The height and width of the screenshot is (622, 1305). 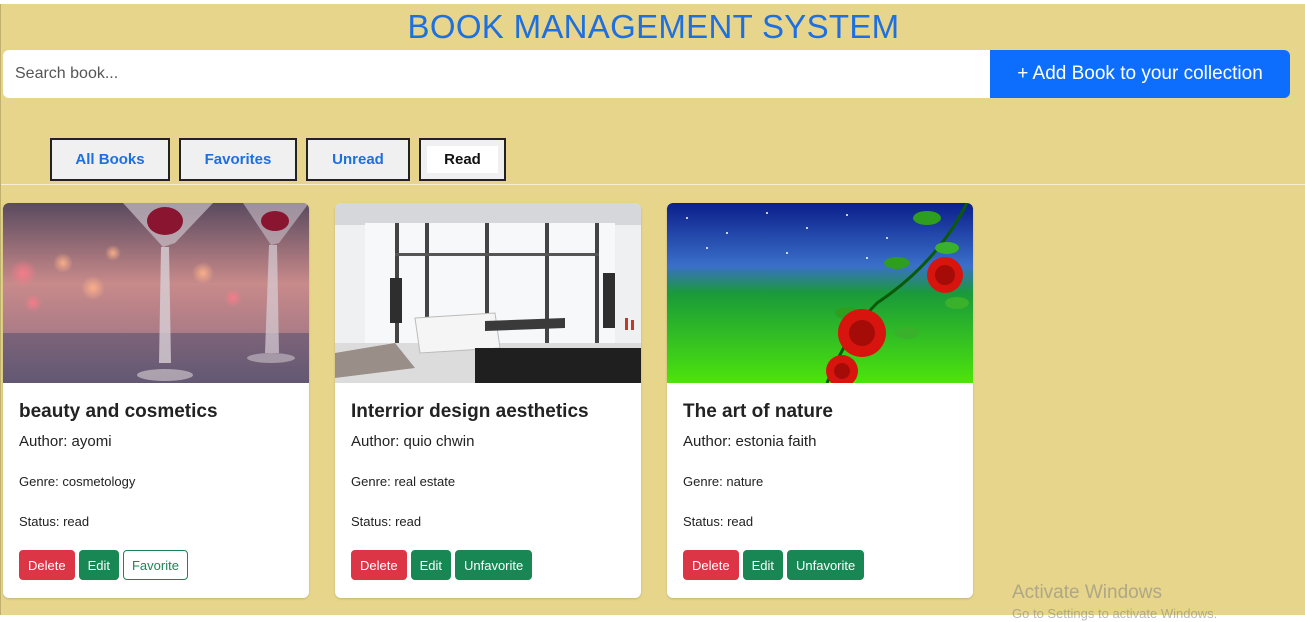 I want to click on book-title: Interrior design aesthetics, so click(x=470, y=411).